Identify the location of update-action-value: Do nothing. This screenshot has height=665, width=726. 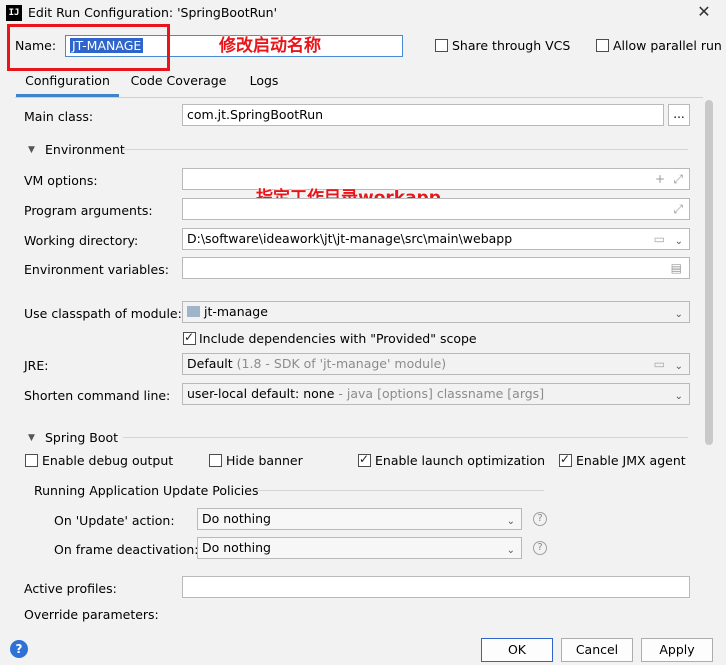
(236, 518).